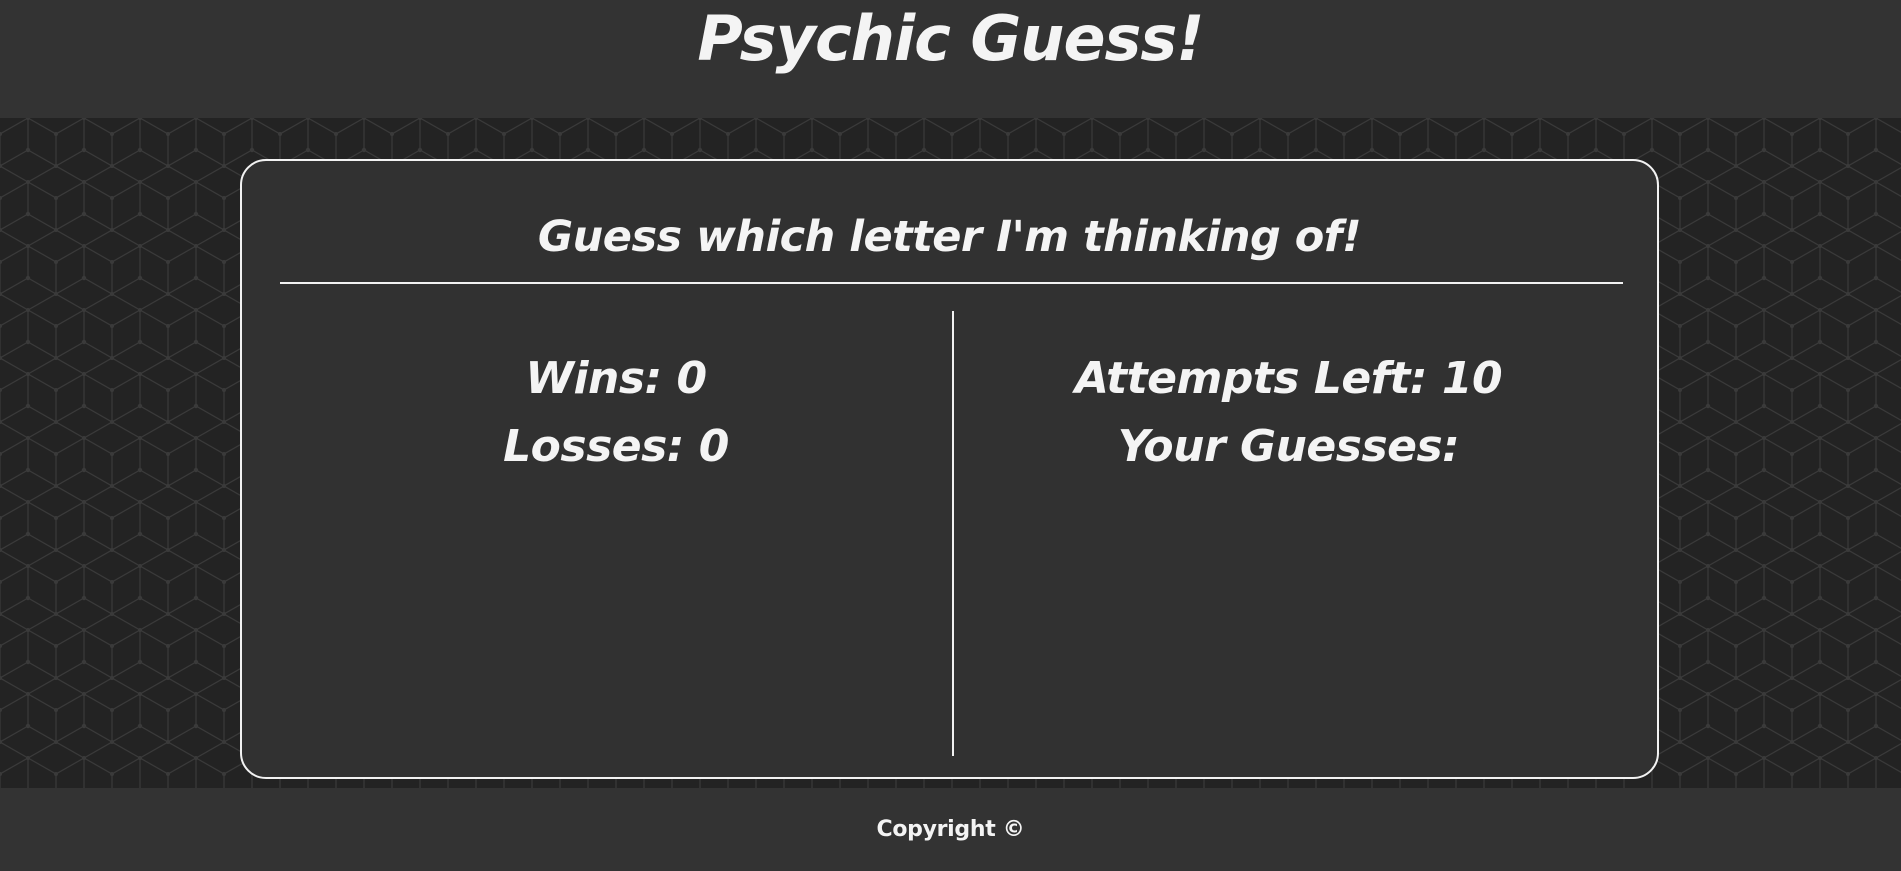  I want to click on score-column: Wins: 0 Losses: 0, so click(616, 413).